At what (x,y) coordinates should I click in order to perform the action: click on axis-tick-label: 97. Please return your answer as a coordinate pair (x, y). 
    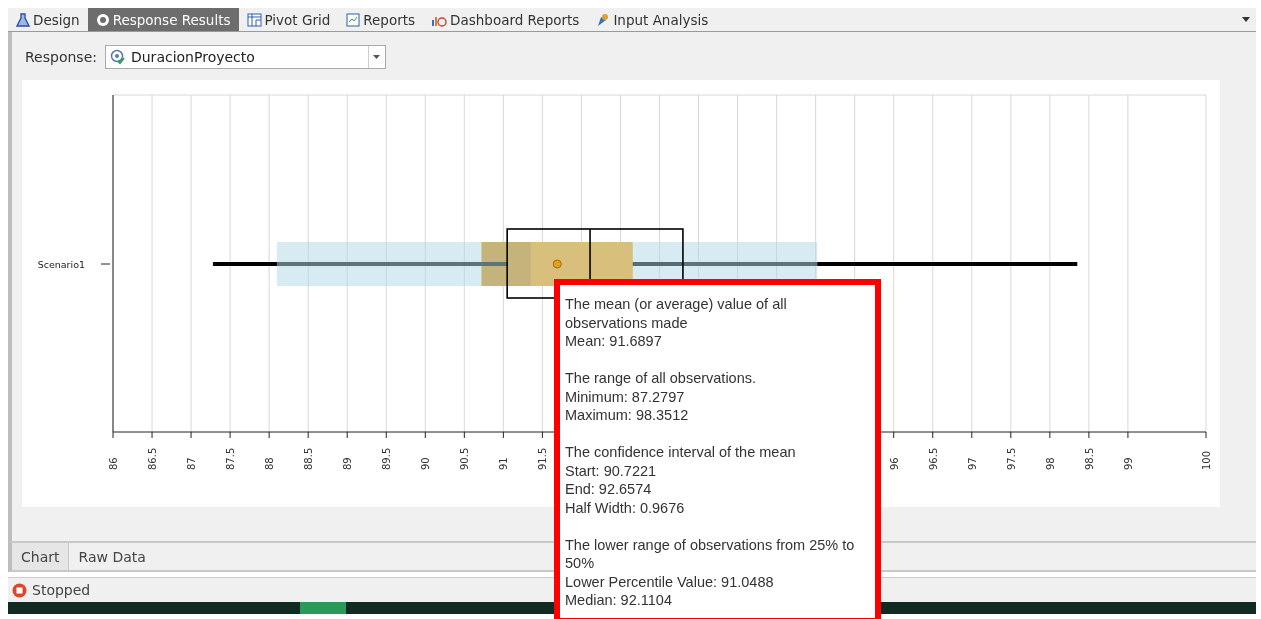
    Looking at the image, I should click on (972, 463).